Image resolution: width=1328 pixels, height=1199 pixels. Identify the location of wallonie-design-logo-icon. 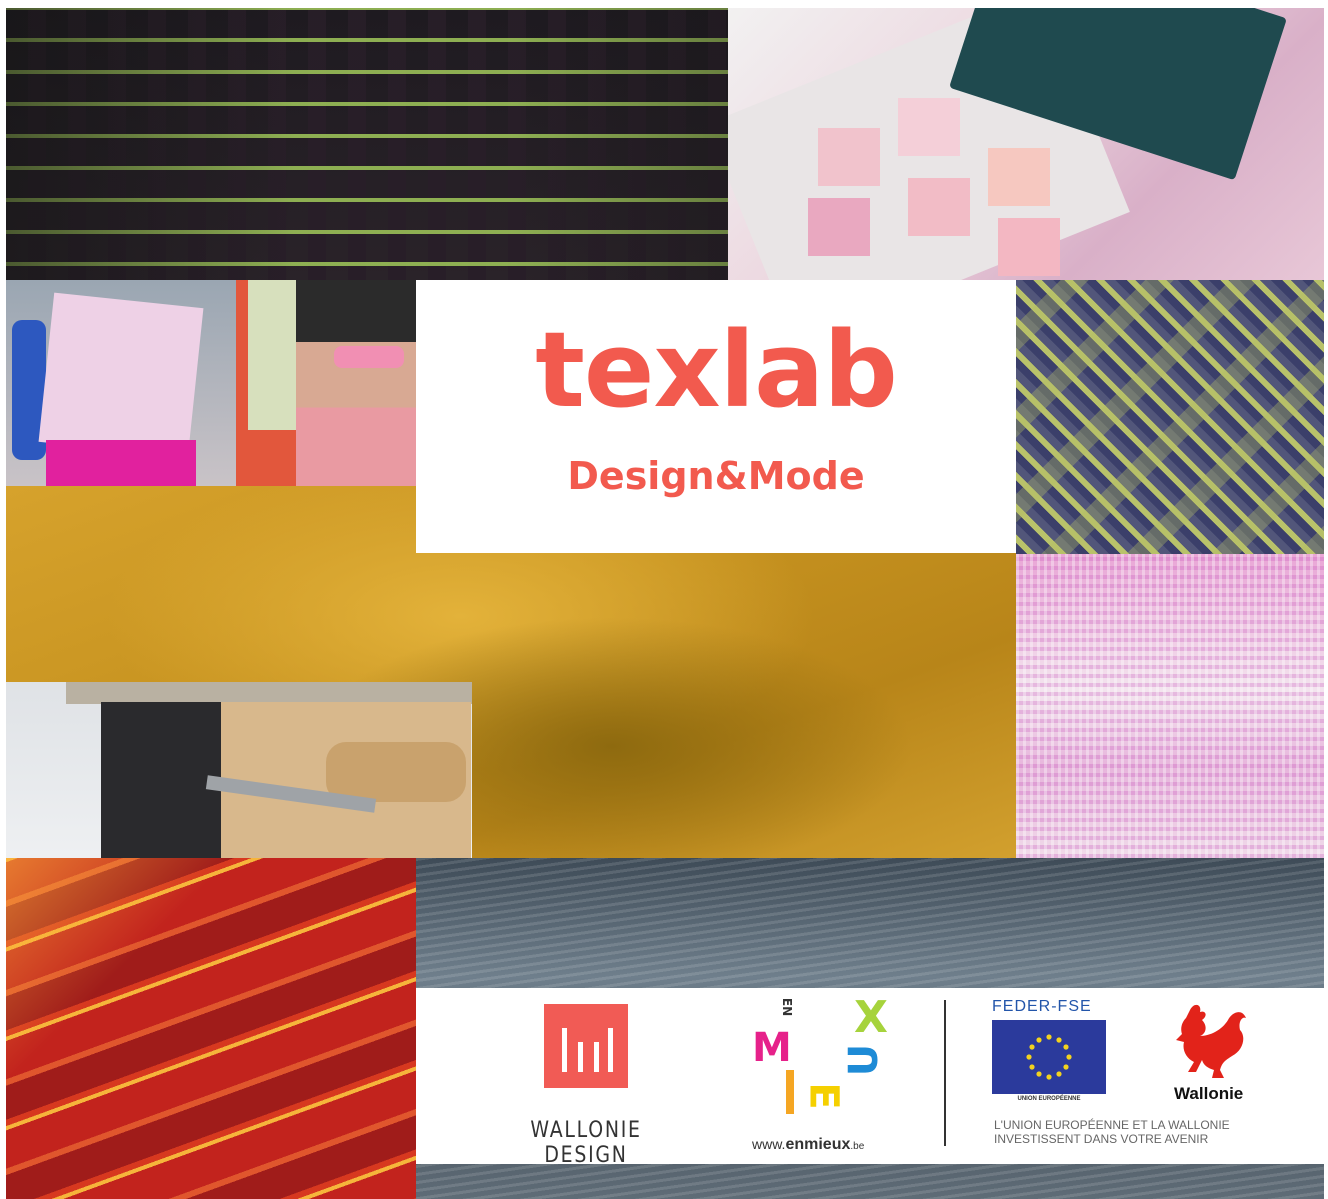
(586, 1046).